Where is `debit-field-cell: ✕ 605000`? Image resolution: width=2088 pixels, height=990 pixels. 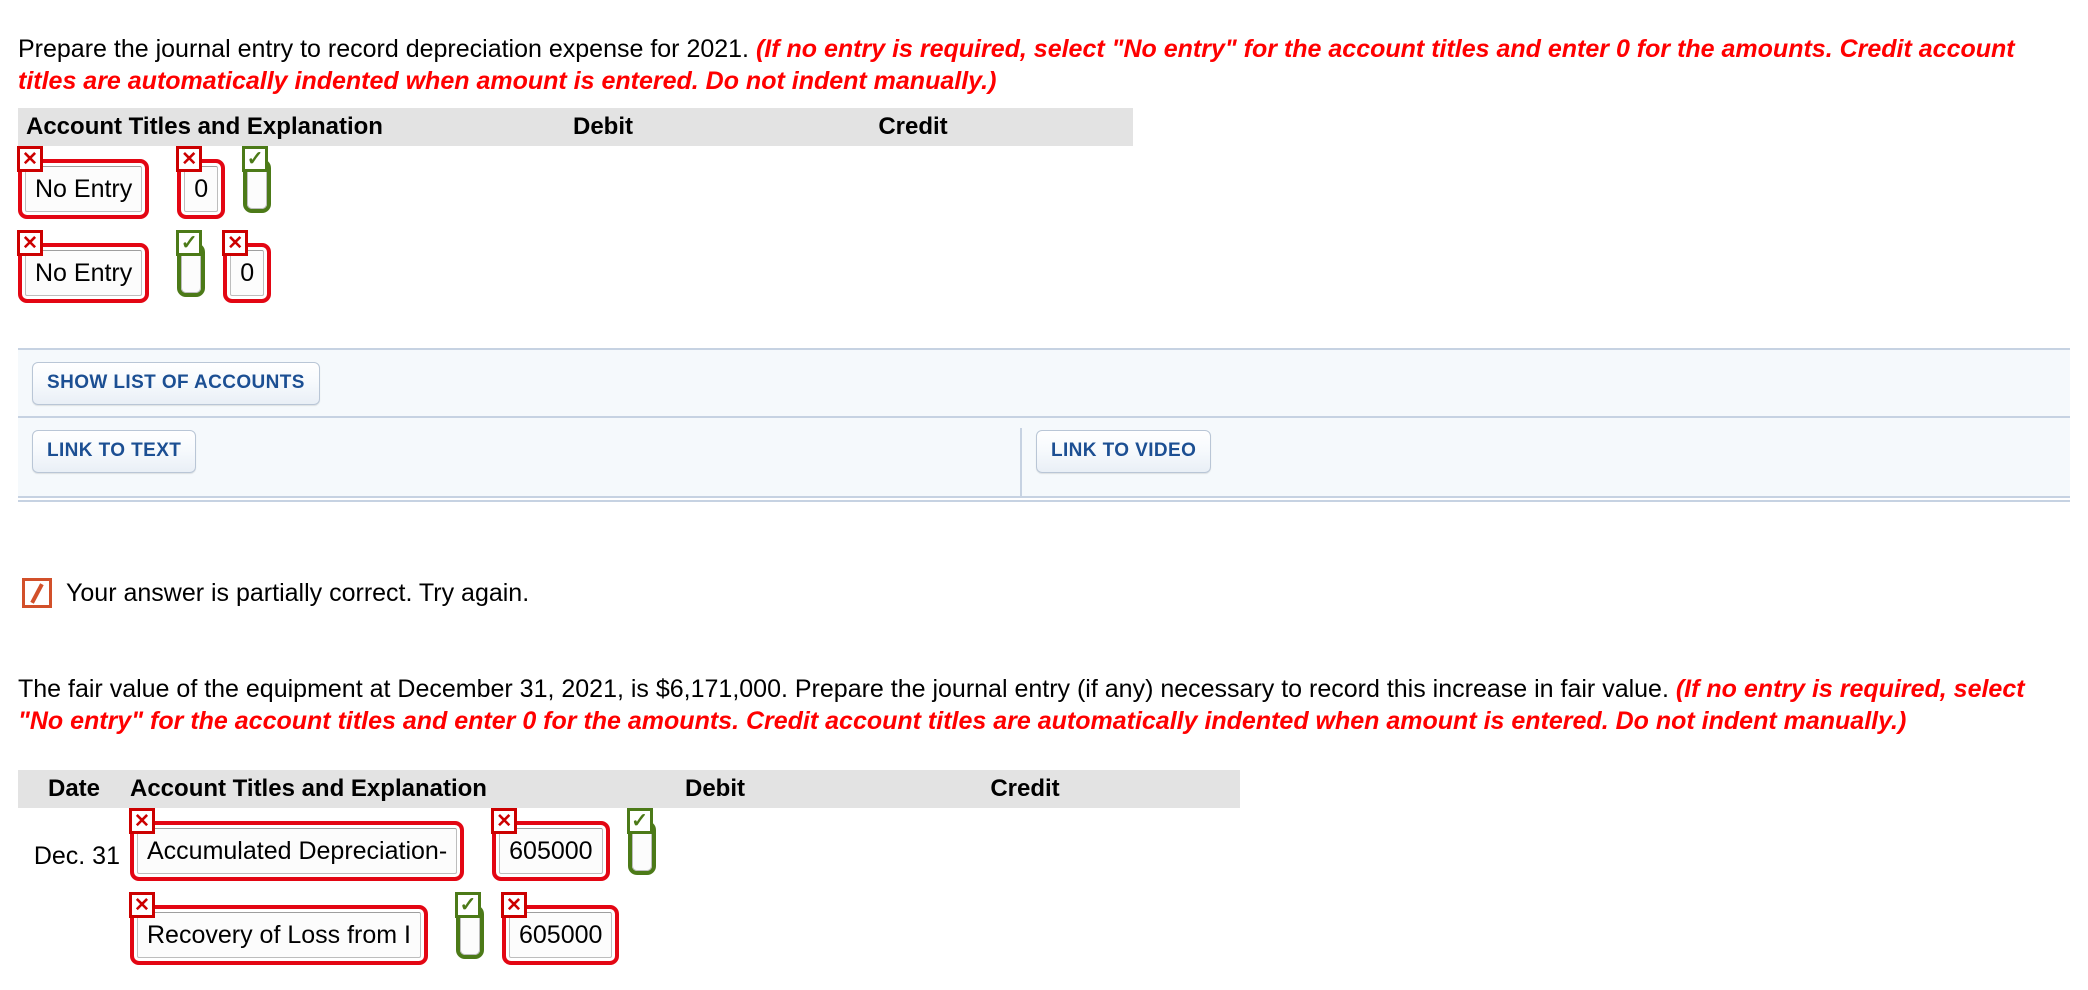
debit-field-cell: ✕ 605000 is located at coordinates (550, 844).